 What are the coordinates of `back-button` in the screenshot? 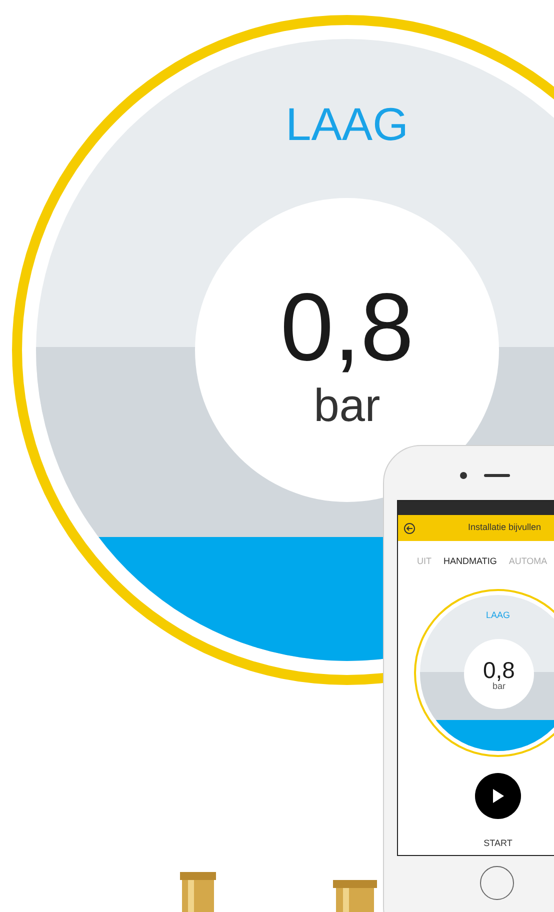 It's located at (409, 528).